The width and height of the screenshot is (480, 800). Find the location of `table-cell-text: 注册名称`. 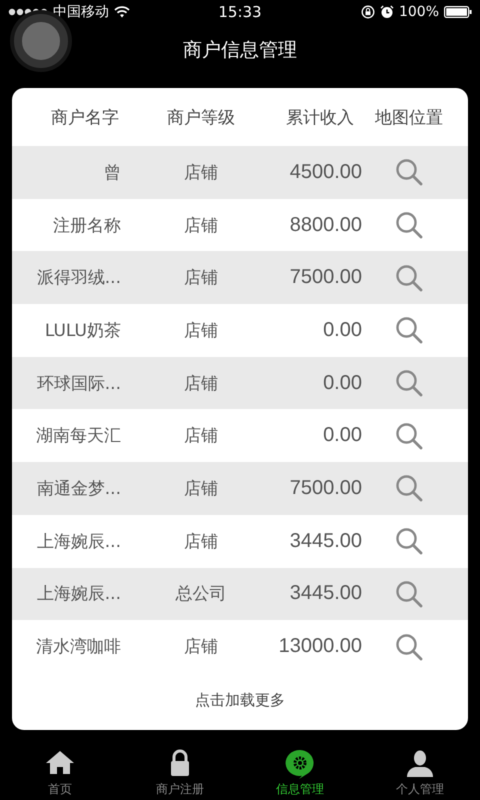

table-cell-text: 注册名称 is located at coordinates (87, 225).